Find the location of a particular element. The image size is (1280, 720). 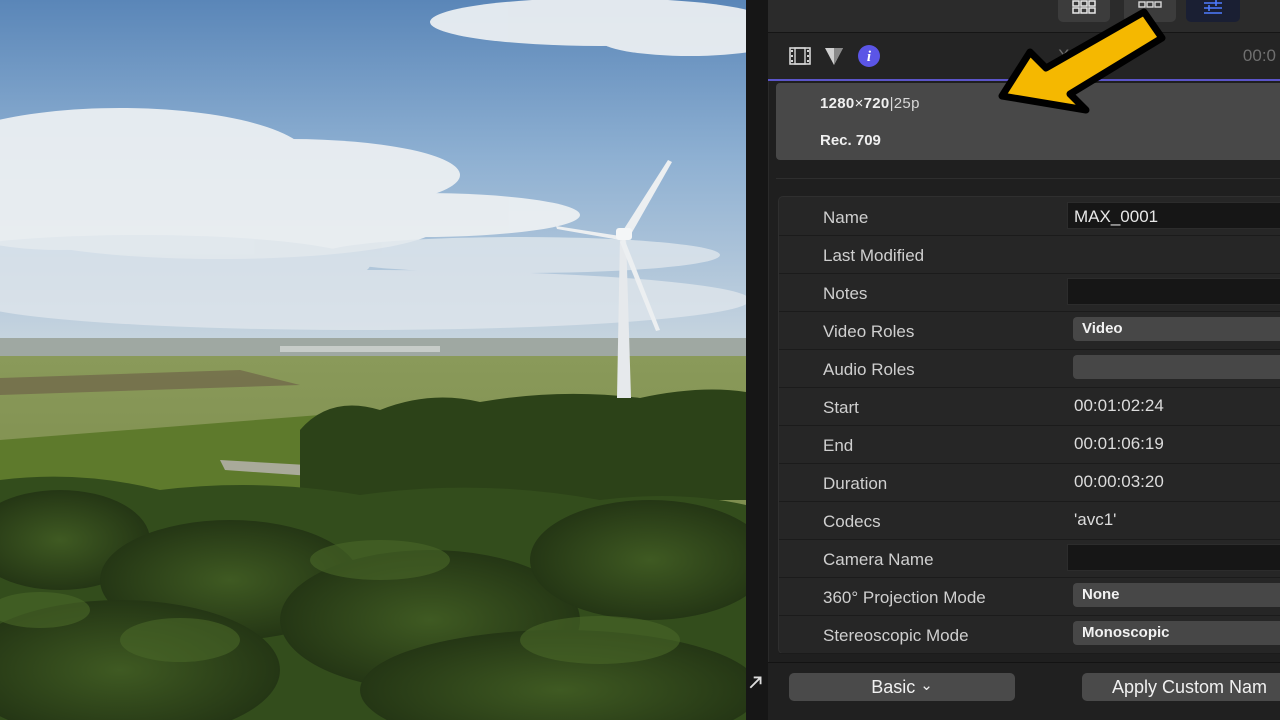

metadata-view-label: Basic is located at coordinates (893, 687).